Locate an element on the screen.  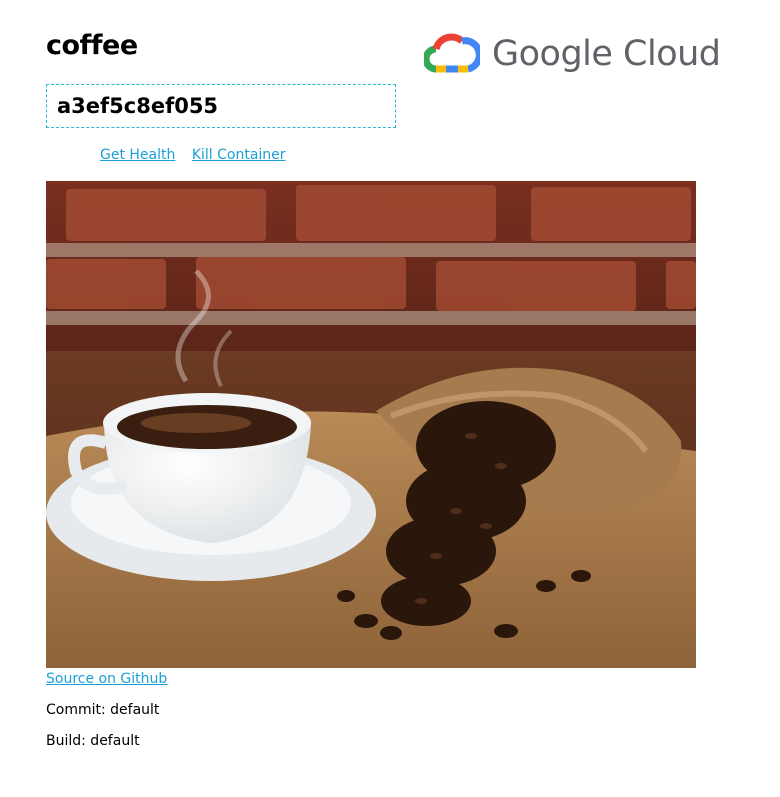
brand-wordmark: Google Cloud is located at coordinates (606, 54).